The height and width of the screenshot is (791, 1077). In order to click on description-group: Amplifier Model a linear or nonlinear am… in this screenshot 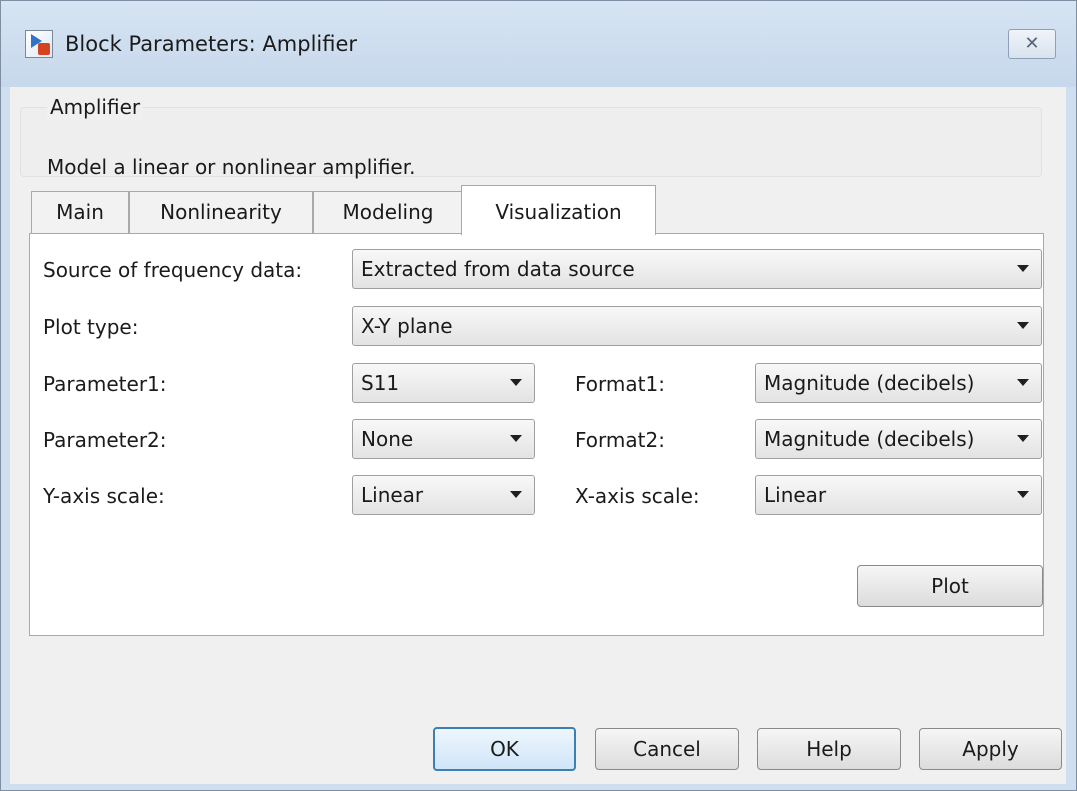, I will do `click(531, 136)`.